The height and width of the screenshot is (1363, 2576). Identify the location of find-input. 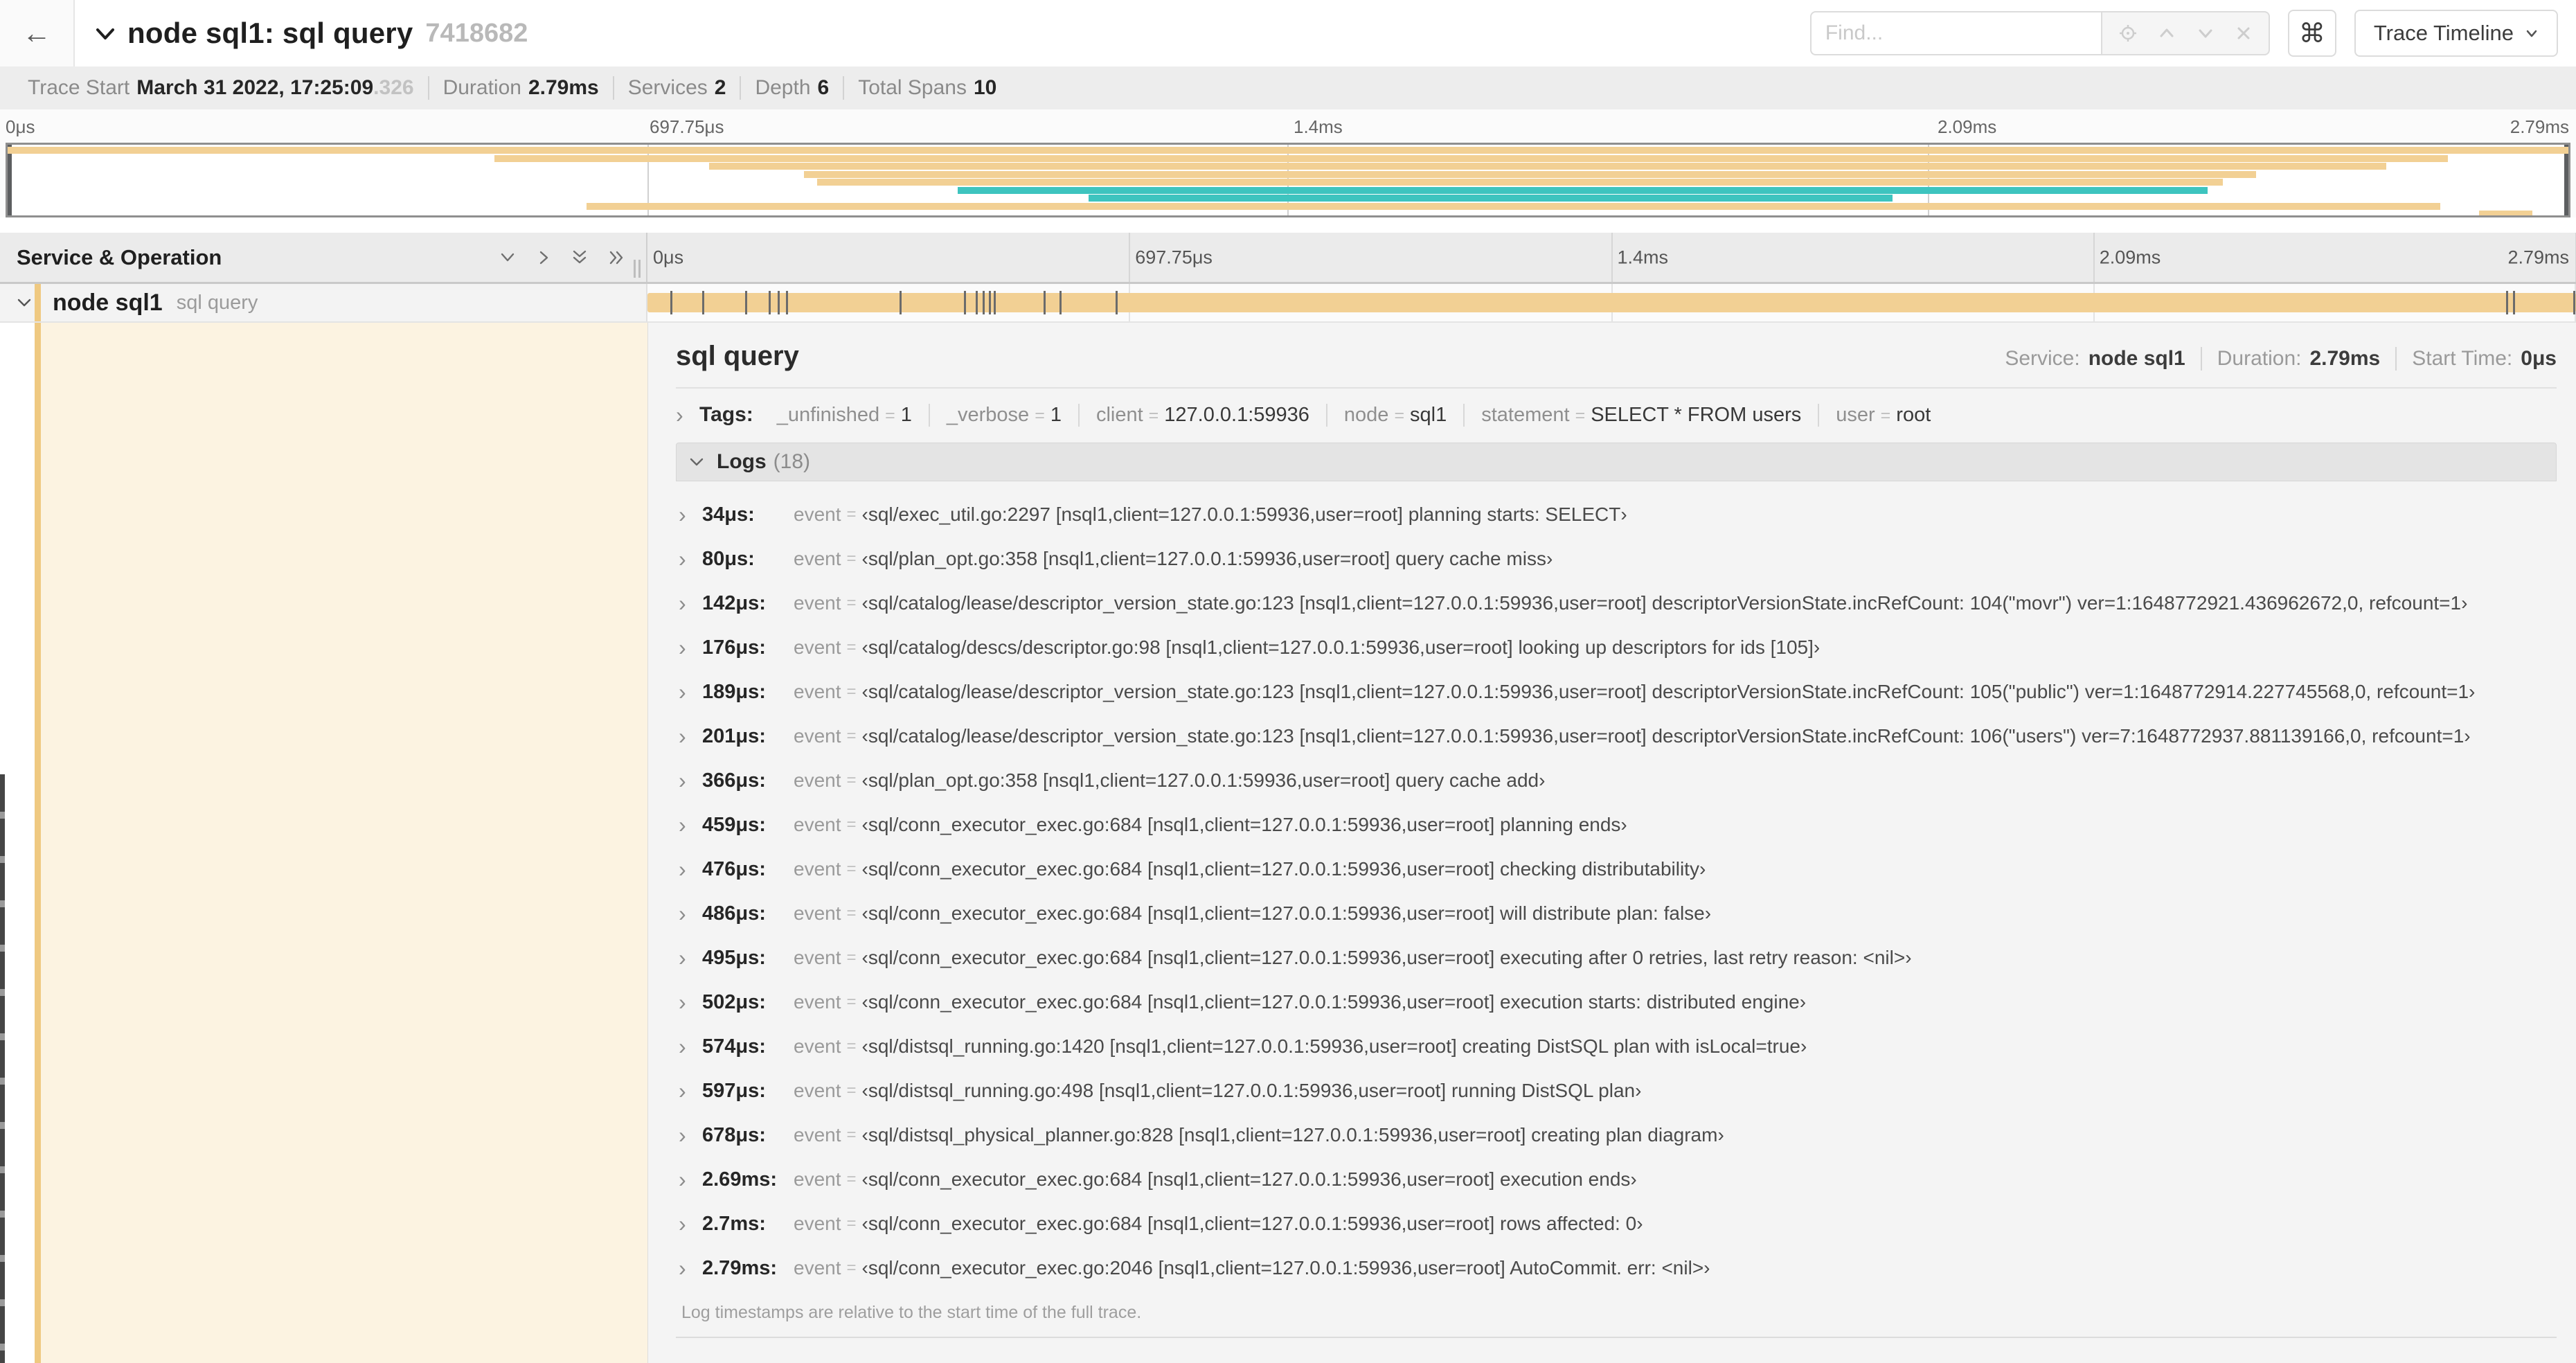
(1955, 33).